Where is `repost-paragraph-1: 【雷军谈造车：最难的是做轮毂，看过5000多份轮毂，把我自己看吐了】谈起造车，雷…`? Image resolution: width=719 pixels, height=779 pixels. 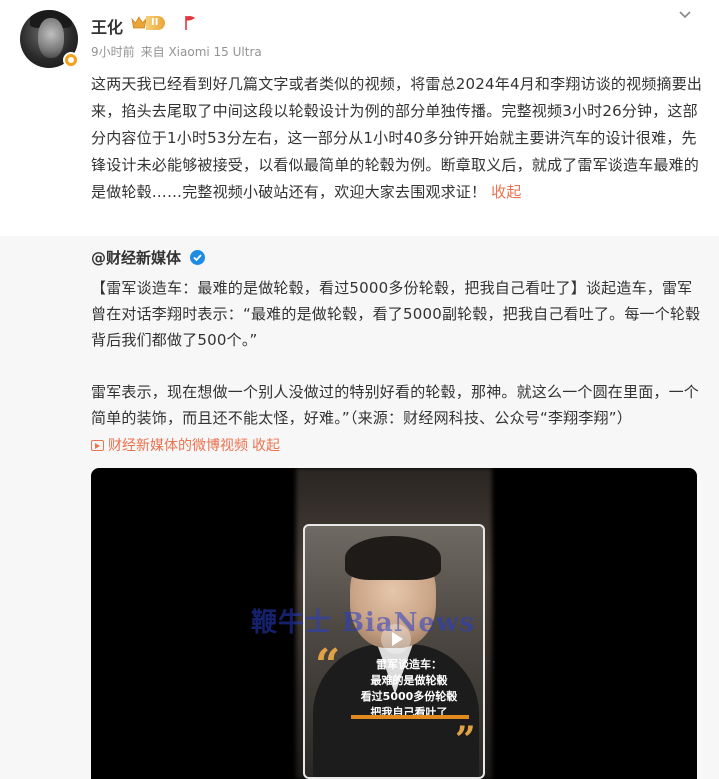 repost-paragraph-1: 【雷军谈造车：最难的是做轮毂，看过5000多份轮毂，把我自己看吐了】谈起造车，雷… is located at coordinates (396, 314).